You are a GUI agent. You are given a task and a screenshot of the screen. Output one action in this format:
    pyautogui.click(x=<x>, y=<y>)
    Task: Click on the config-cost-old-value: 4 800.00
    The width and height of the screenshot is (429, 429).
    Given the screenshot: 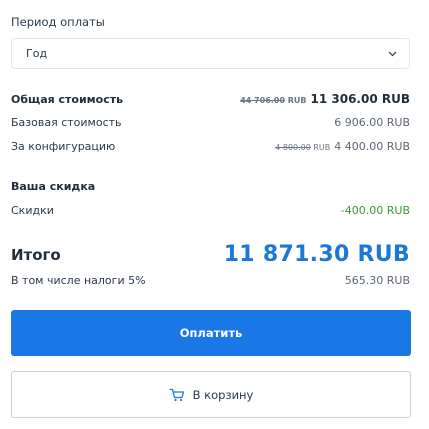 What is the action you would take?
    pyautogui.click(x=293, y=147)
    